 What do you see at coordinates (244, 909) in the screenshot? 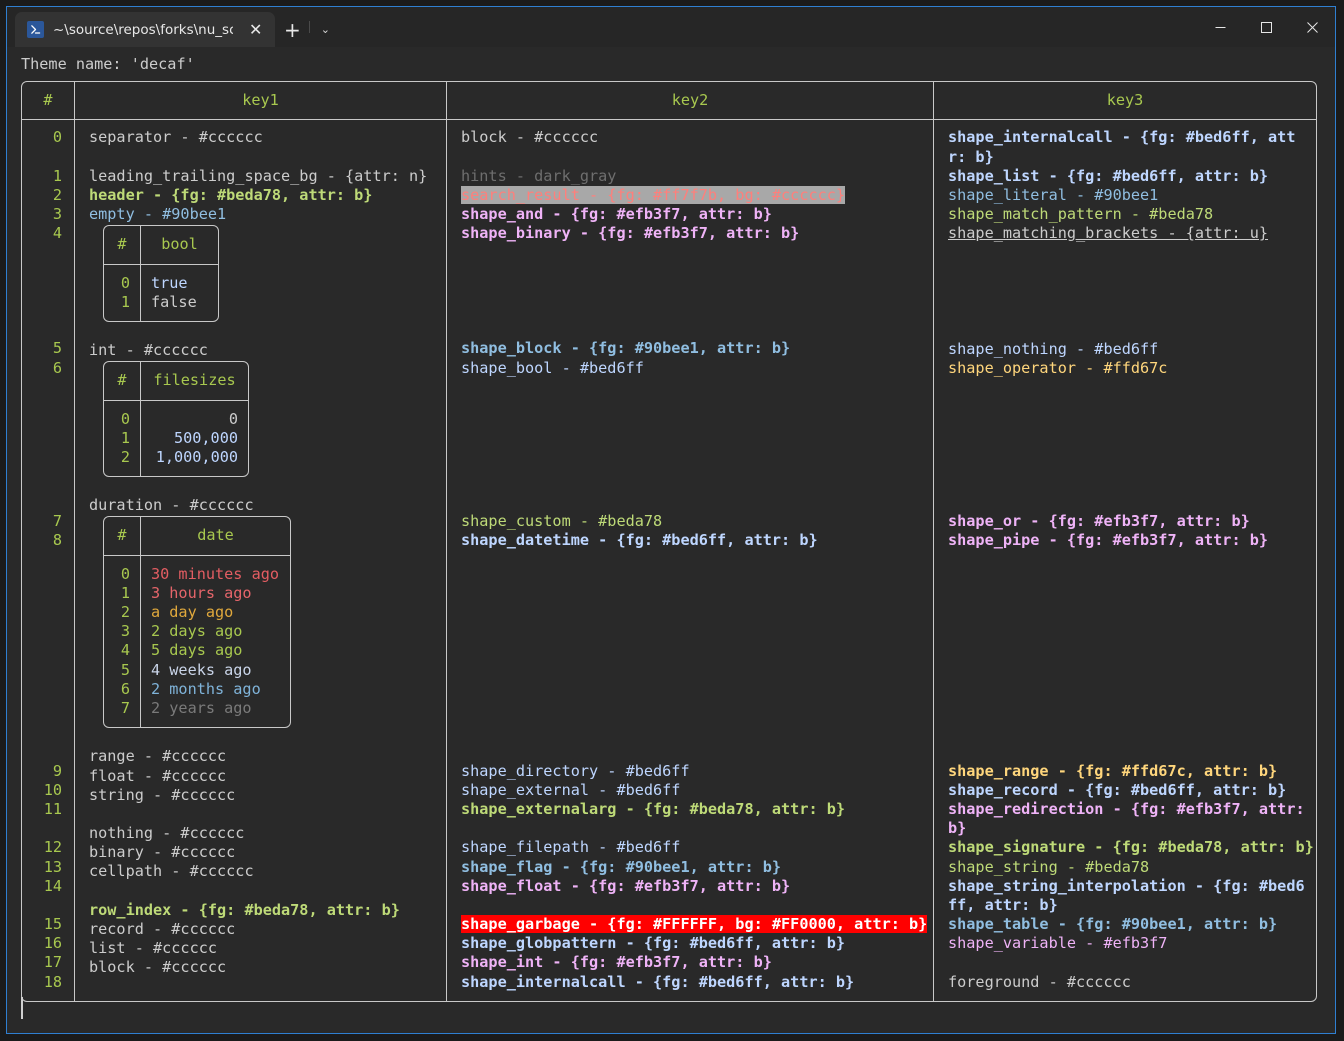
I see `key1-entry: row_index - {fg: #beda78, attr: b}` at bounding box center [244, 909].